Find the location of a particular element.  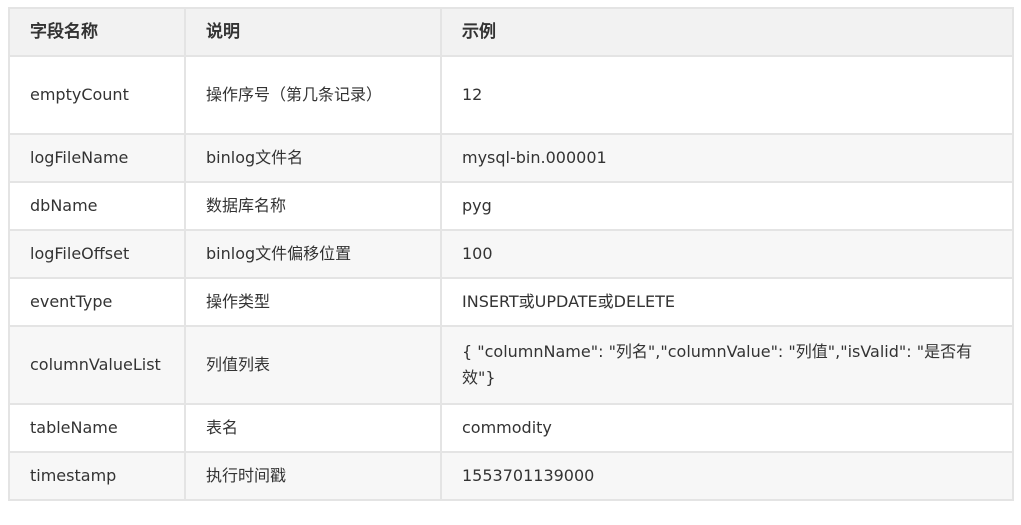

table-header-row: 字段名称 说明 示例 is located at coordinates (511, 32).